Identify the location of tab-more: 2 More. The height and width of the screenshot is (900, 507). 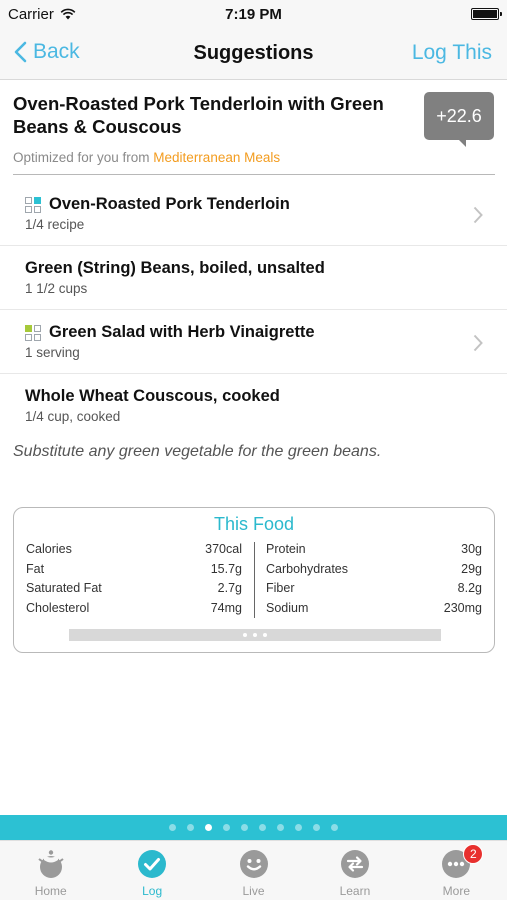
(456, 870).